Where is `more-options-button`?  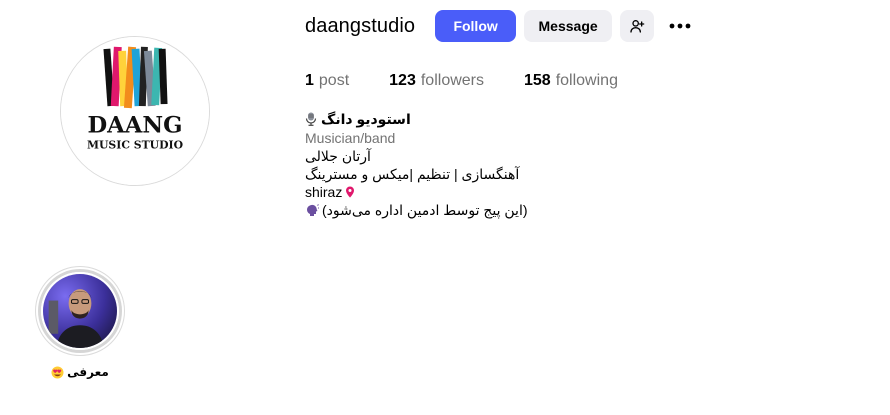 more-options-button is located at coordinates (680, 26).